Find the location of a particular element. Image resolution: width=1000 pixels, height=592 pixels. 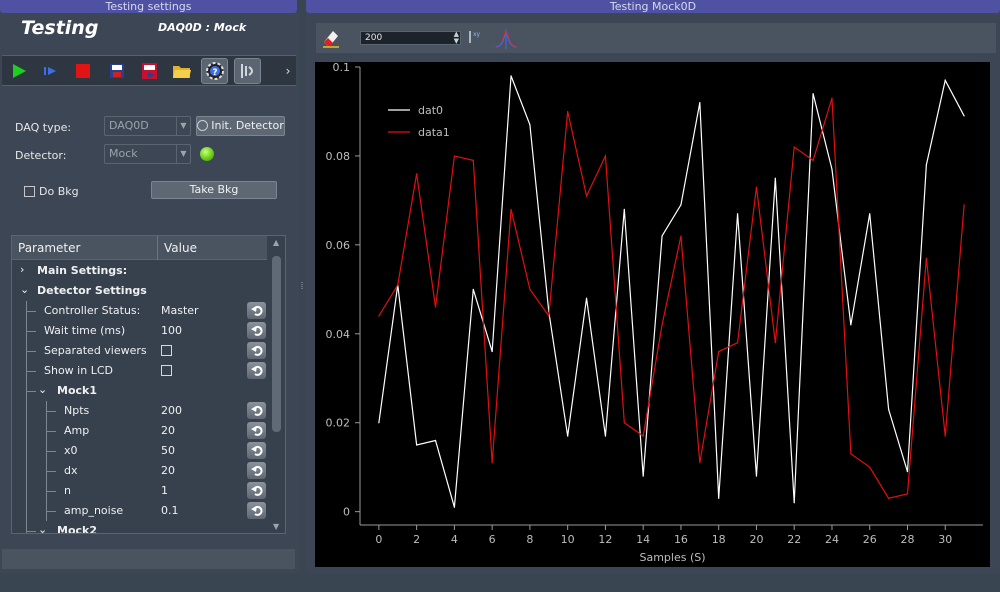

save-as-button is located at coordinates (149, 71).